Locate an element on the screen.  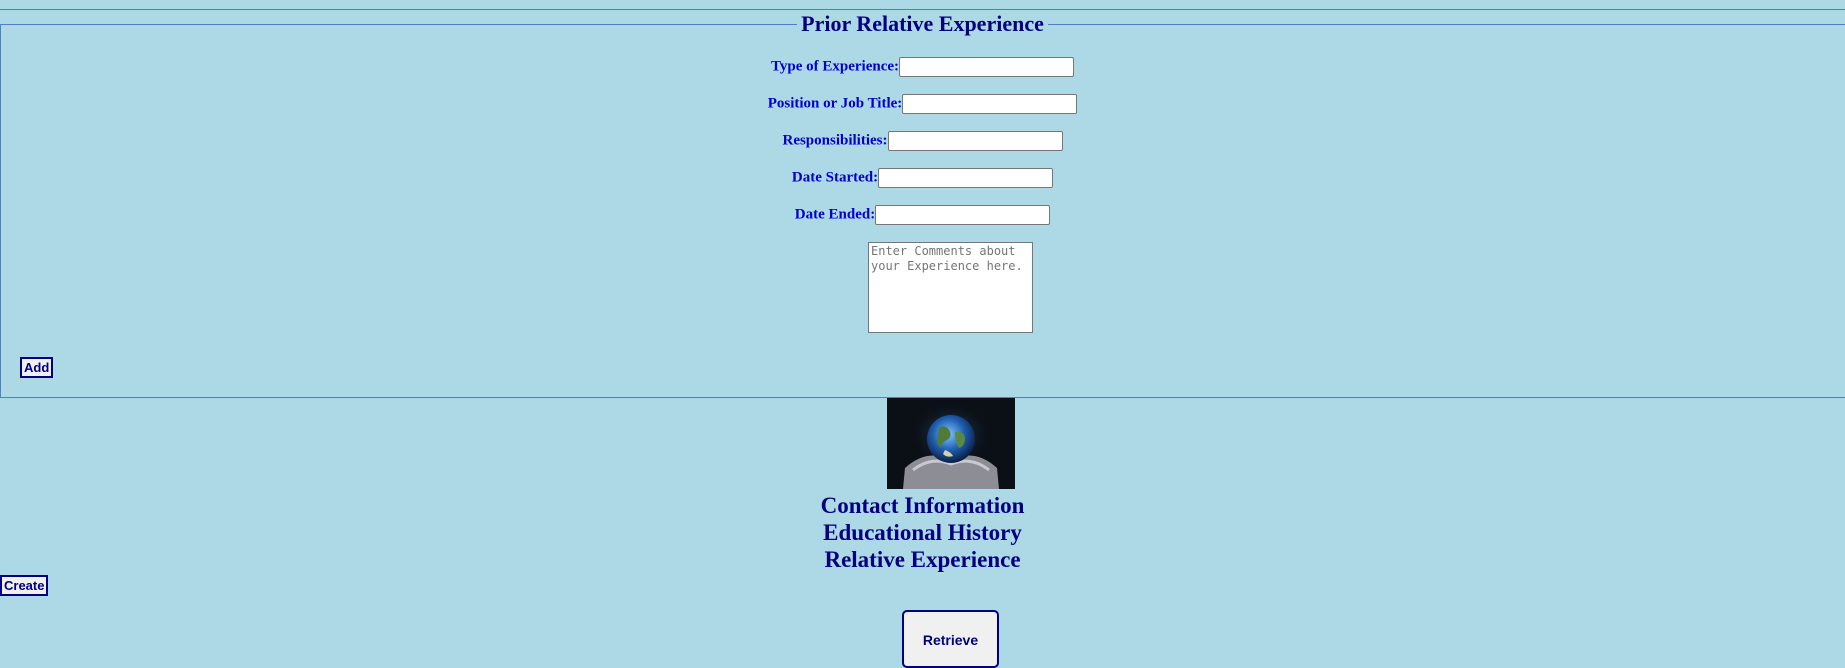
create-button: Create is located at coordinates (24, 585).